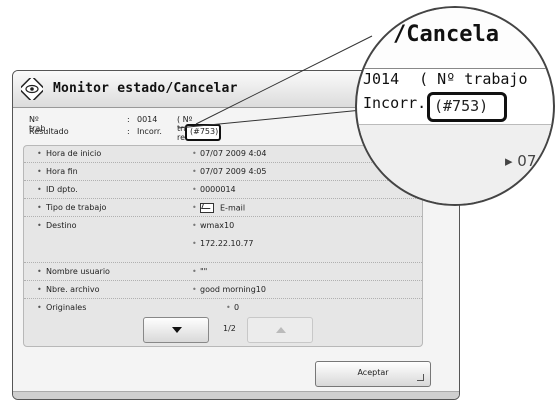  Describe the element at coordinates (461, 106) in the screenshot. I see `magnified-error-code: (#753)` at that location.